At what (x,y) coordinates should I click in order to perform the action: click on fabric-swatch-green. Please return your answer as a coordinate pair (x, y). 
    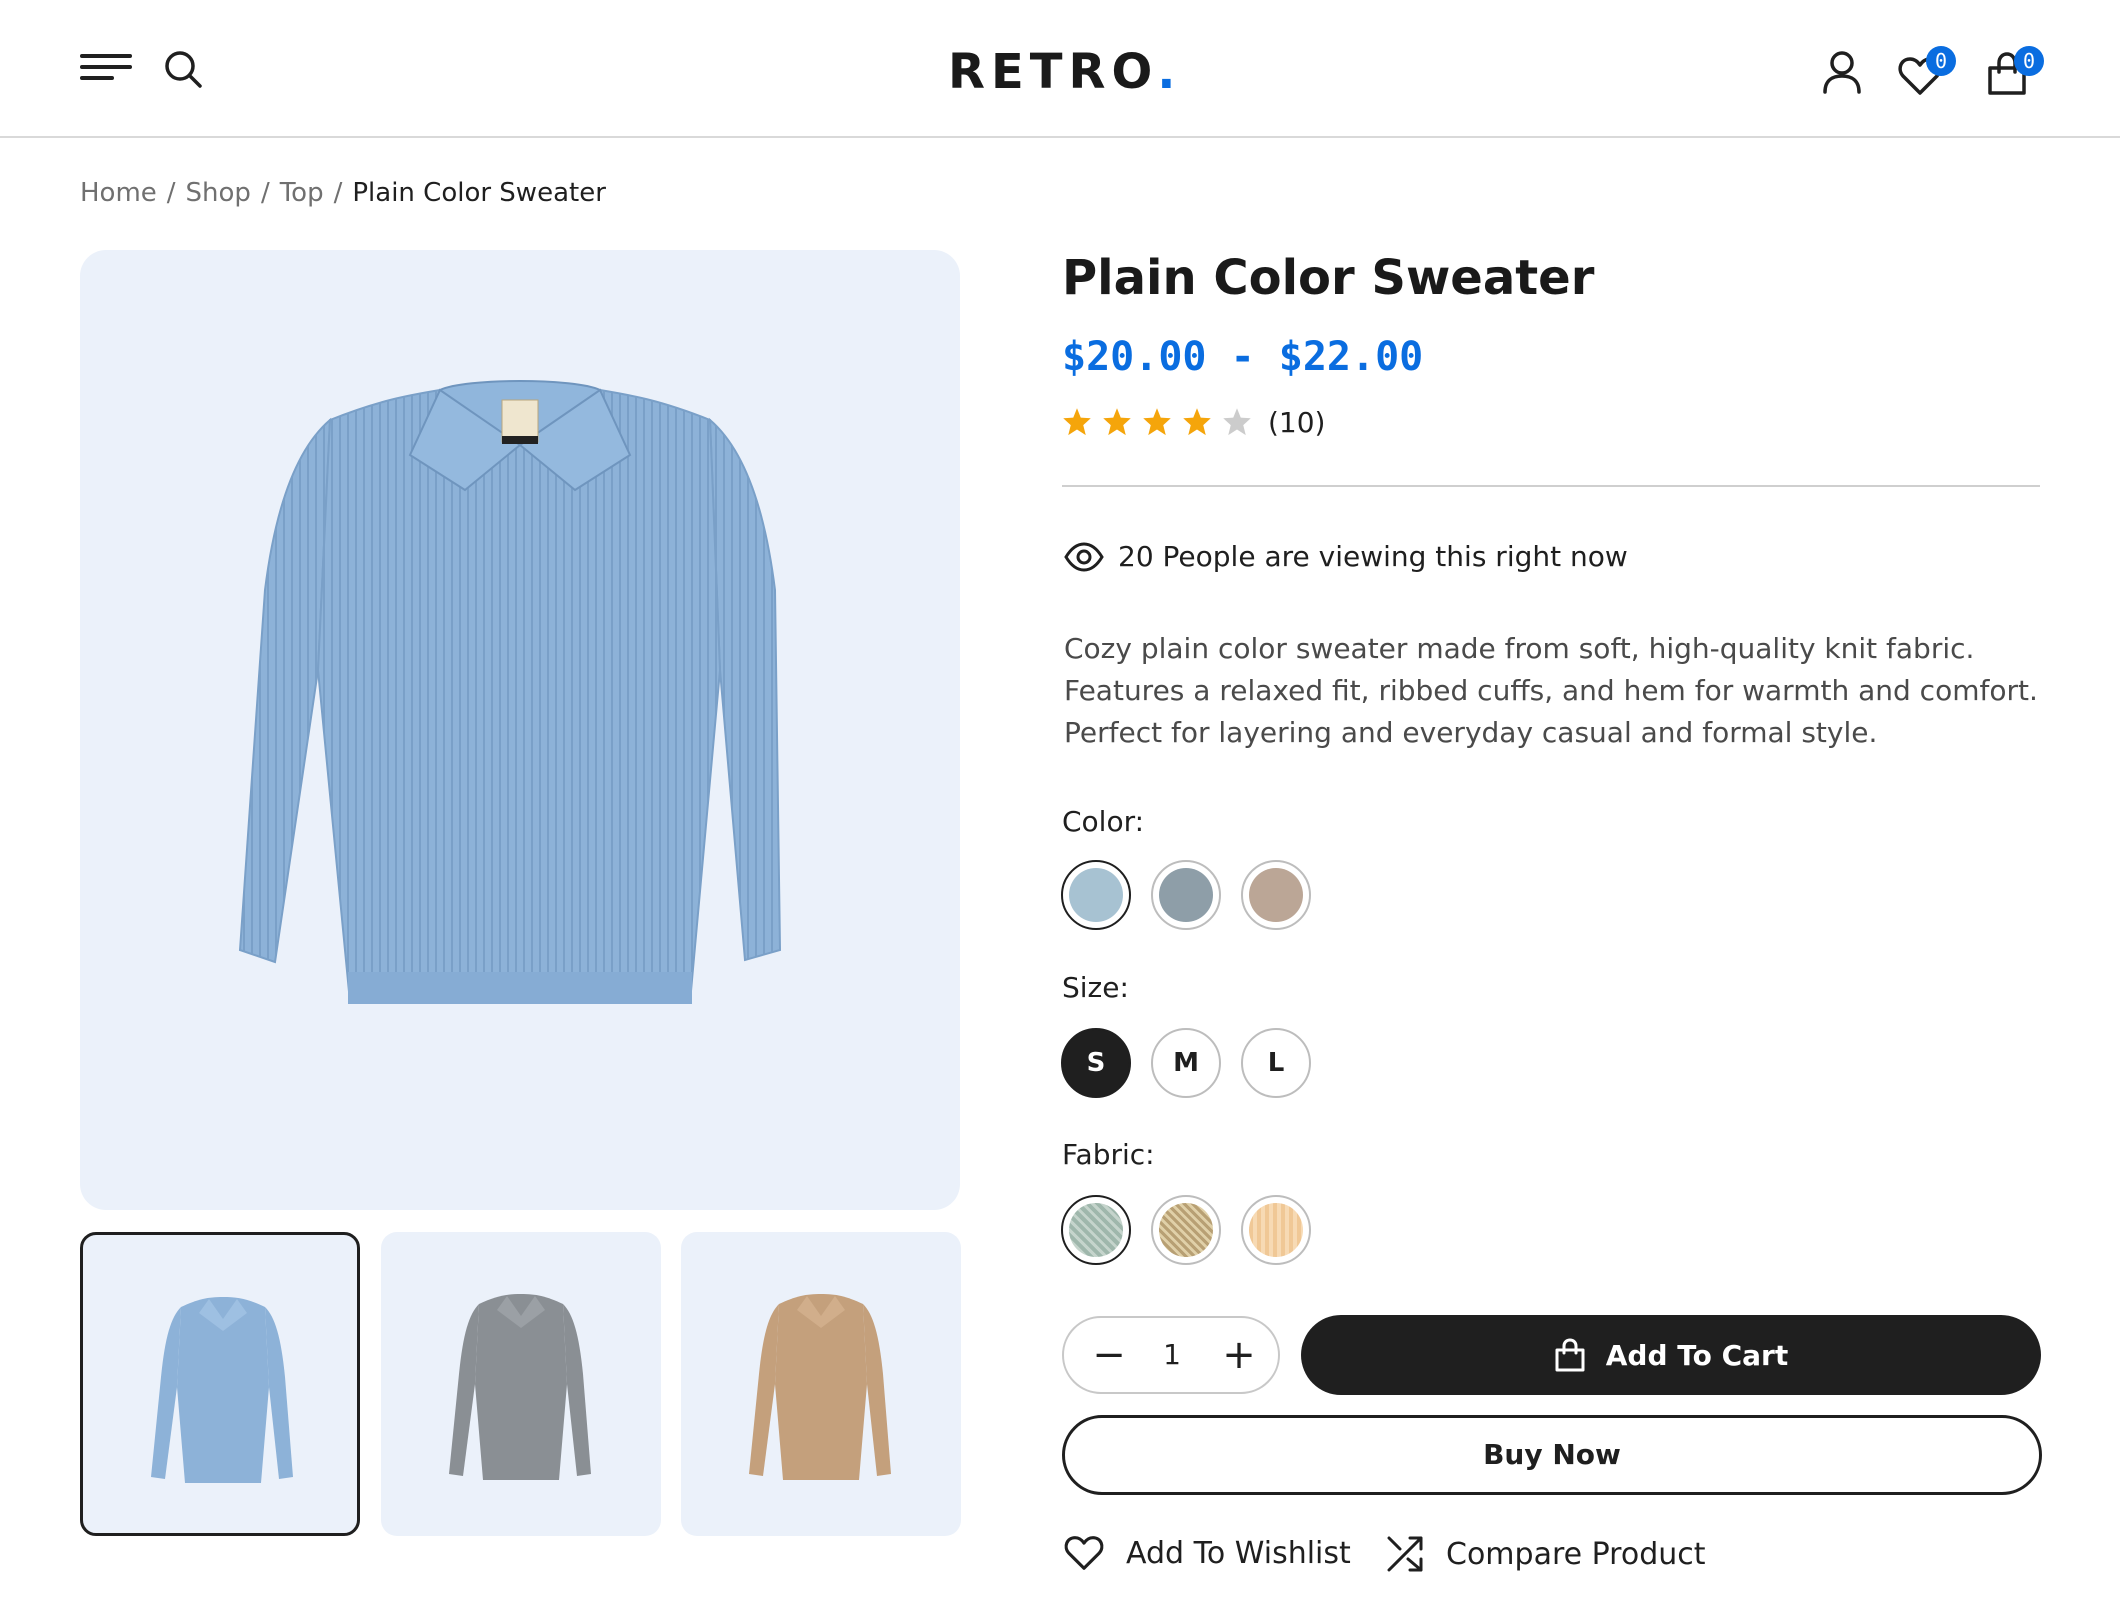
    Looking at the image, I should click on (1096, 1230).